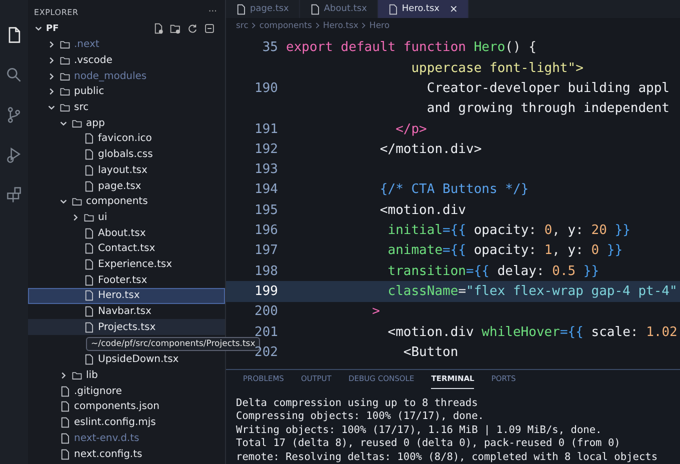  I want to click on folder-item: components, so click(126, 202).